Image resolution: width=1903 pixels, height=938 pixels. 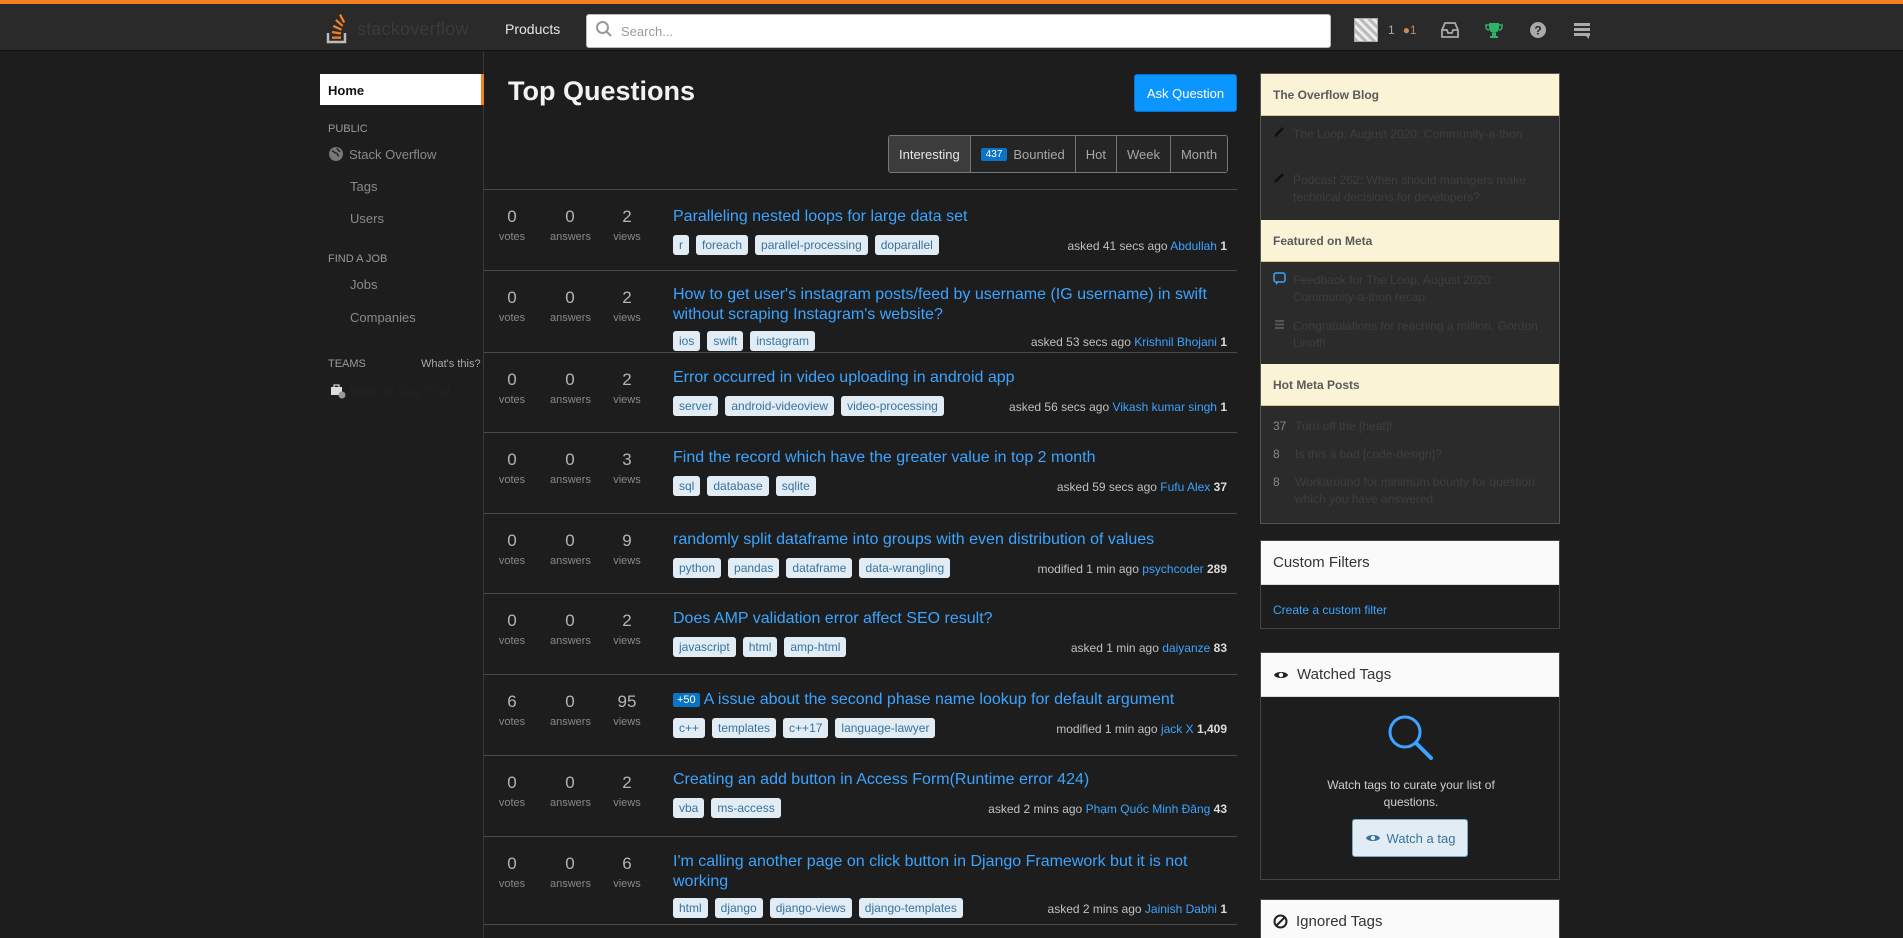 I want to click on question-tag: django-views, so click(x=810, y=908).